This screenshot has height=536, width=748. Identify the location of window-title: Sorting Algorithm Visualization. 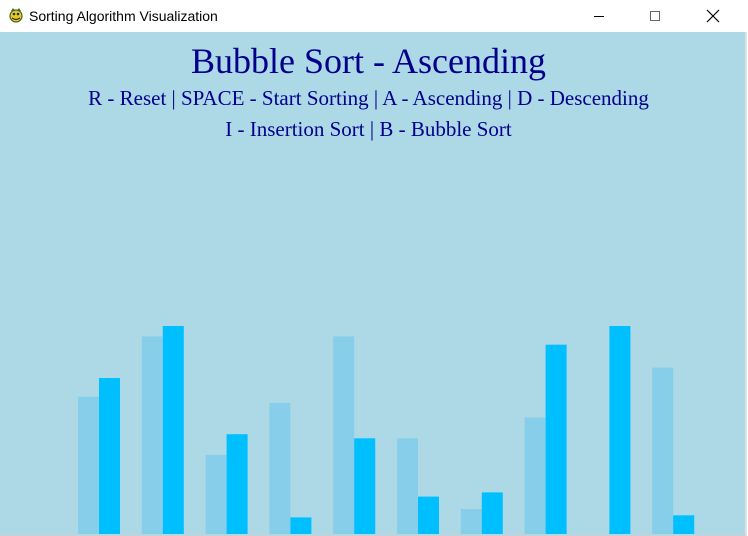
(123, 16).